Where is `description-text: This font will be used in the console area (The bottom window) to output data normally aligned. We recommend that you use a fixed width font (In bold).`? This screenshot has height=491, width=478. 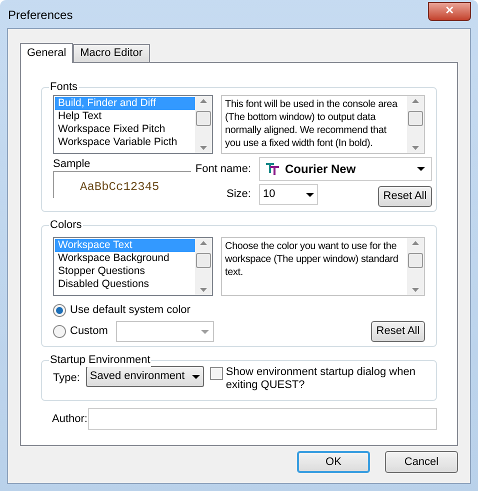
description-text: This font will be used in the console area (The bottom window) to output data normally aligned. We recommend that you use a fixed width font (In bold). is located at coordinates (311, 124).